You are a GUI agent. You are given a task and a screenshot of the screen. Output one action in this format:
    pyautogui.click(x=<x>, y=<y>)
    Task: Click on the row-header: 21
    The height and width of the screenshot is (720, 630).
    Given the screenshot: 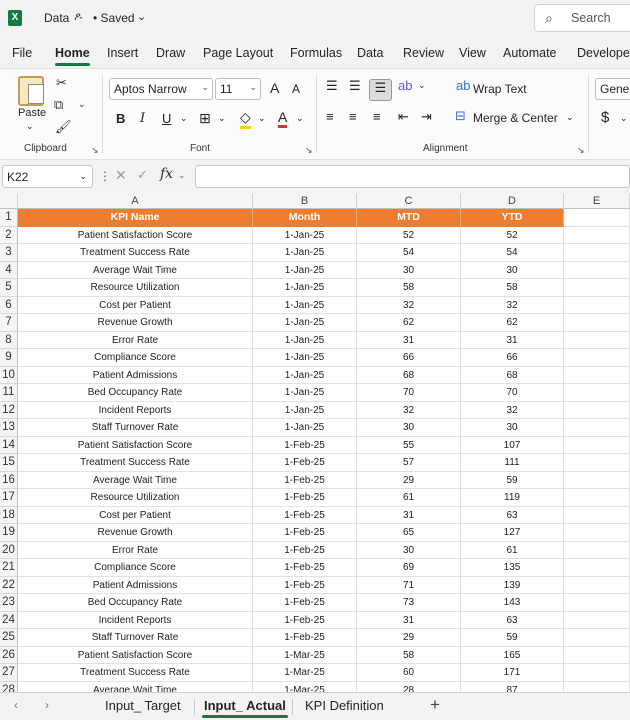 What is the action you would take?
    pyautogui.click(x=9, y=568)
    